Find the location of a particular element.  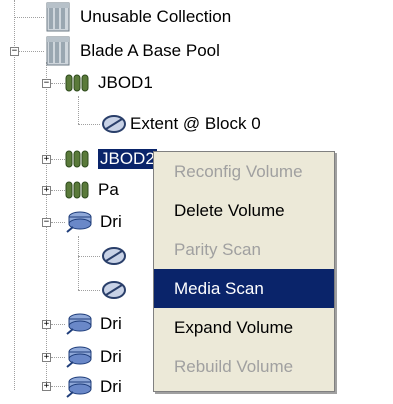

tree-node-label: JBOD2 is located at coordinates (127, 159).